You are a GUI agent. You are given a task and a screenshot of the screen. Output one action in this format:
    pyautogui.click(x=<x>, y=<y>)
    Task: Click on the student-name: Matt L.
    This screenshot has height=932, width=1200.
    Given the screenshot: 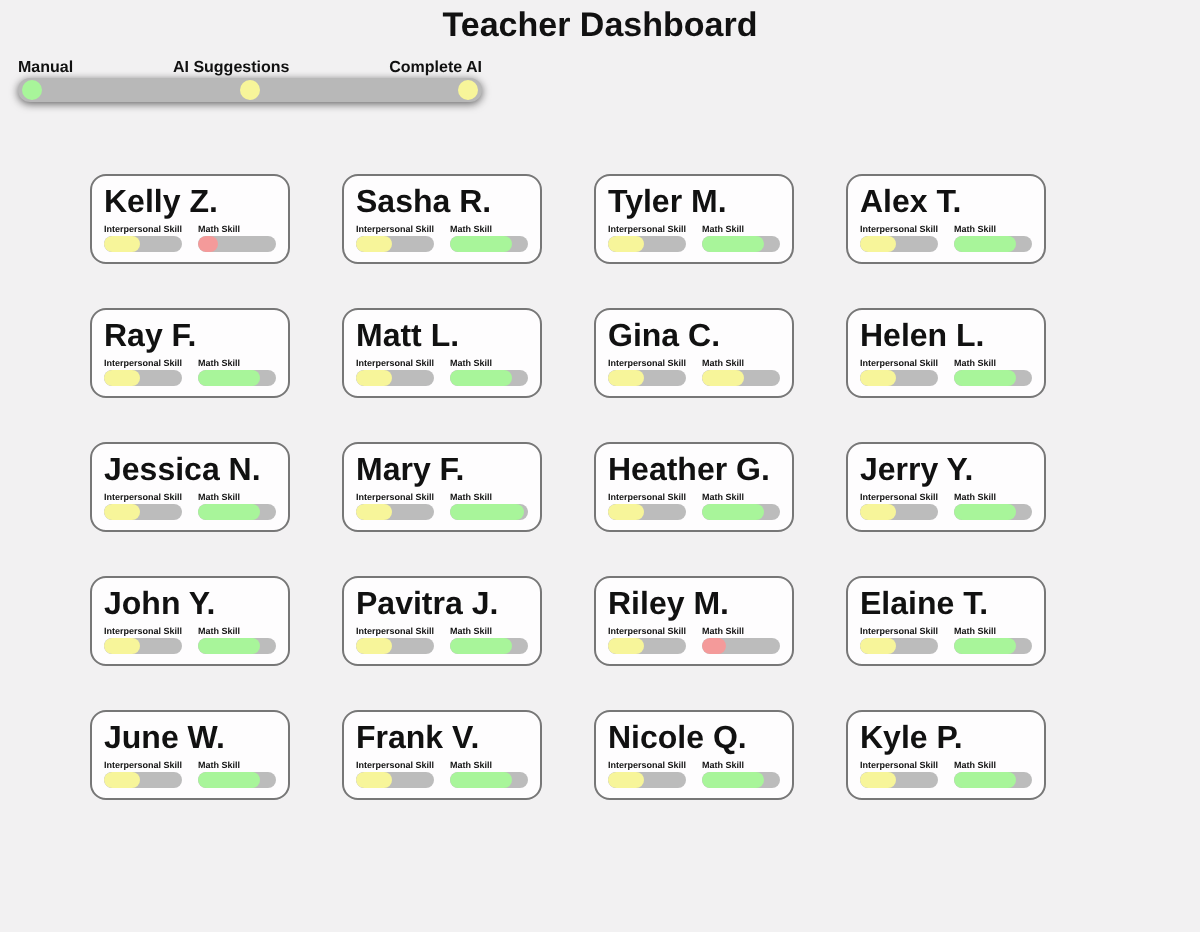 What is the action you would take?
    pyautogui.click(x=409, y=338)
    